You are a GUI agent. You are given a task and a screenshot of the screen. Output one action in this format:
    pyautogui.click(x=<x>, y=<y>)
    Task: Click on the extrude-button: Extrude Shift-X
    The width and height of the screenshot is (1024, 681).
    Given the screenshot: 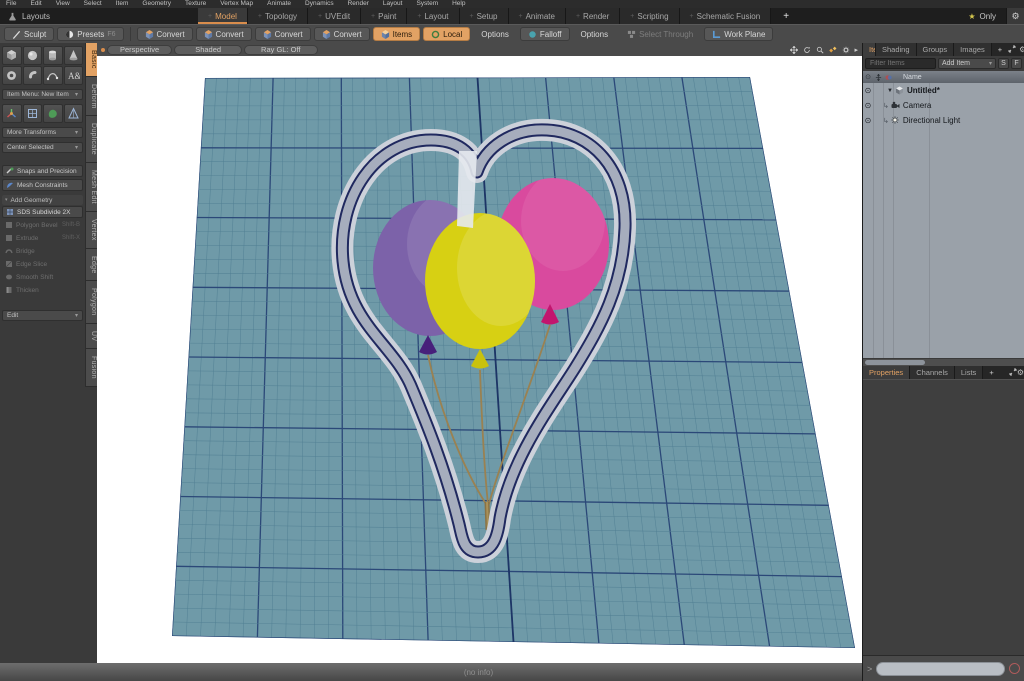 What is the action you would take?
    pyautogui.click(x=42, y=238)
    